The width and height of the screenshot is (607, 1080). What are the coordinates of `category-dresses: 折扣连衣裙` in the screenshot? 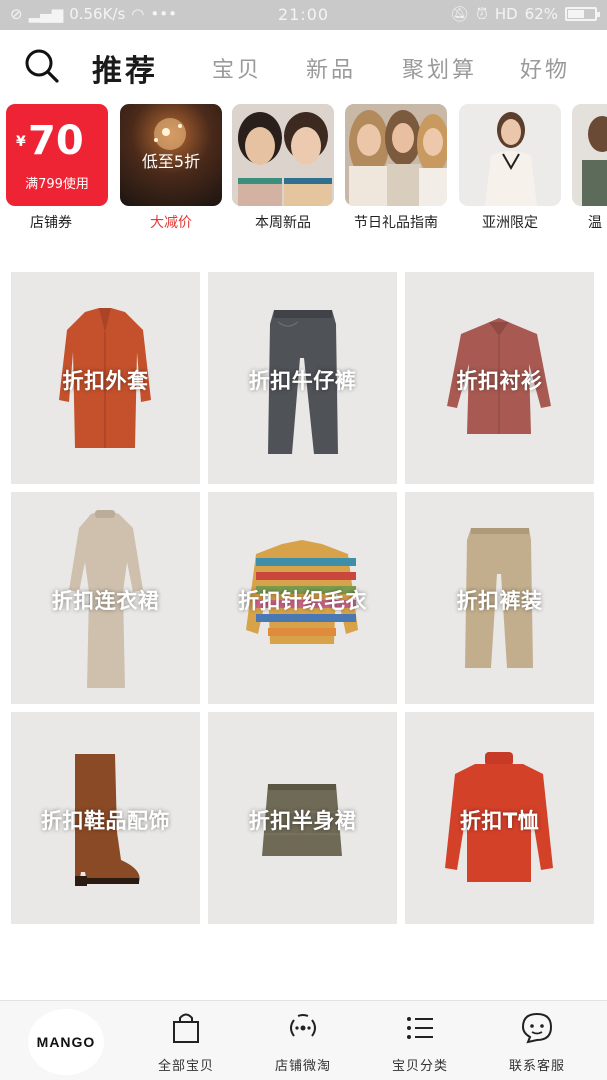 It's located at (105, 598).